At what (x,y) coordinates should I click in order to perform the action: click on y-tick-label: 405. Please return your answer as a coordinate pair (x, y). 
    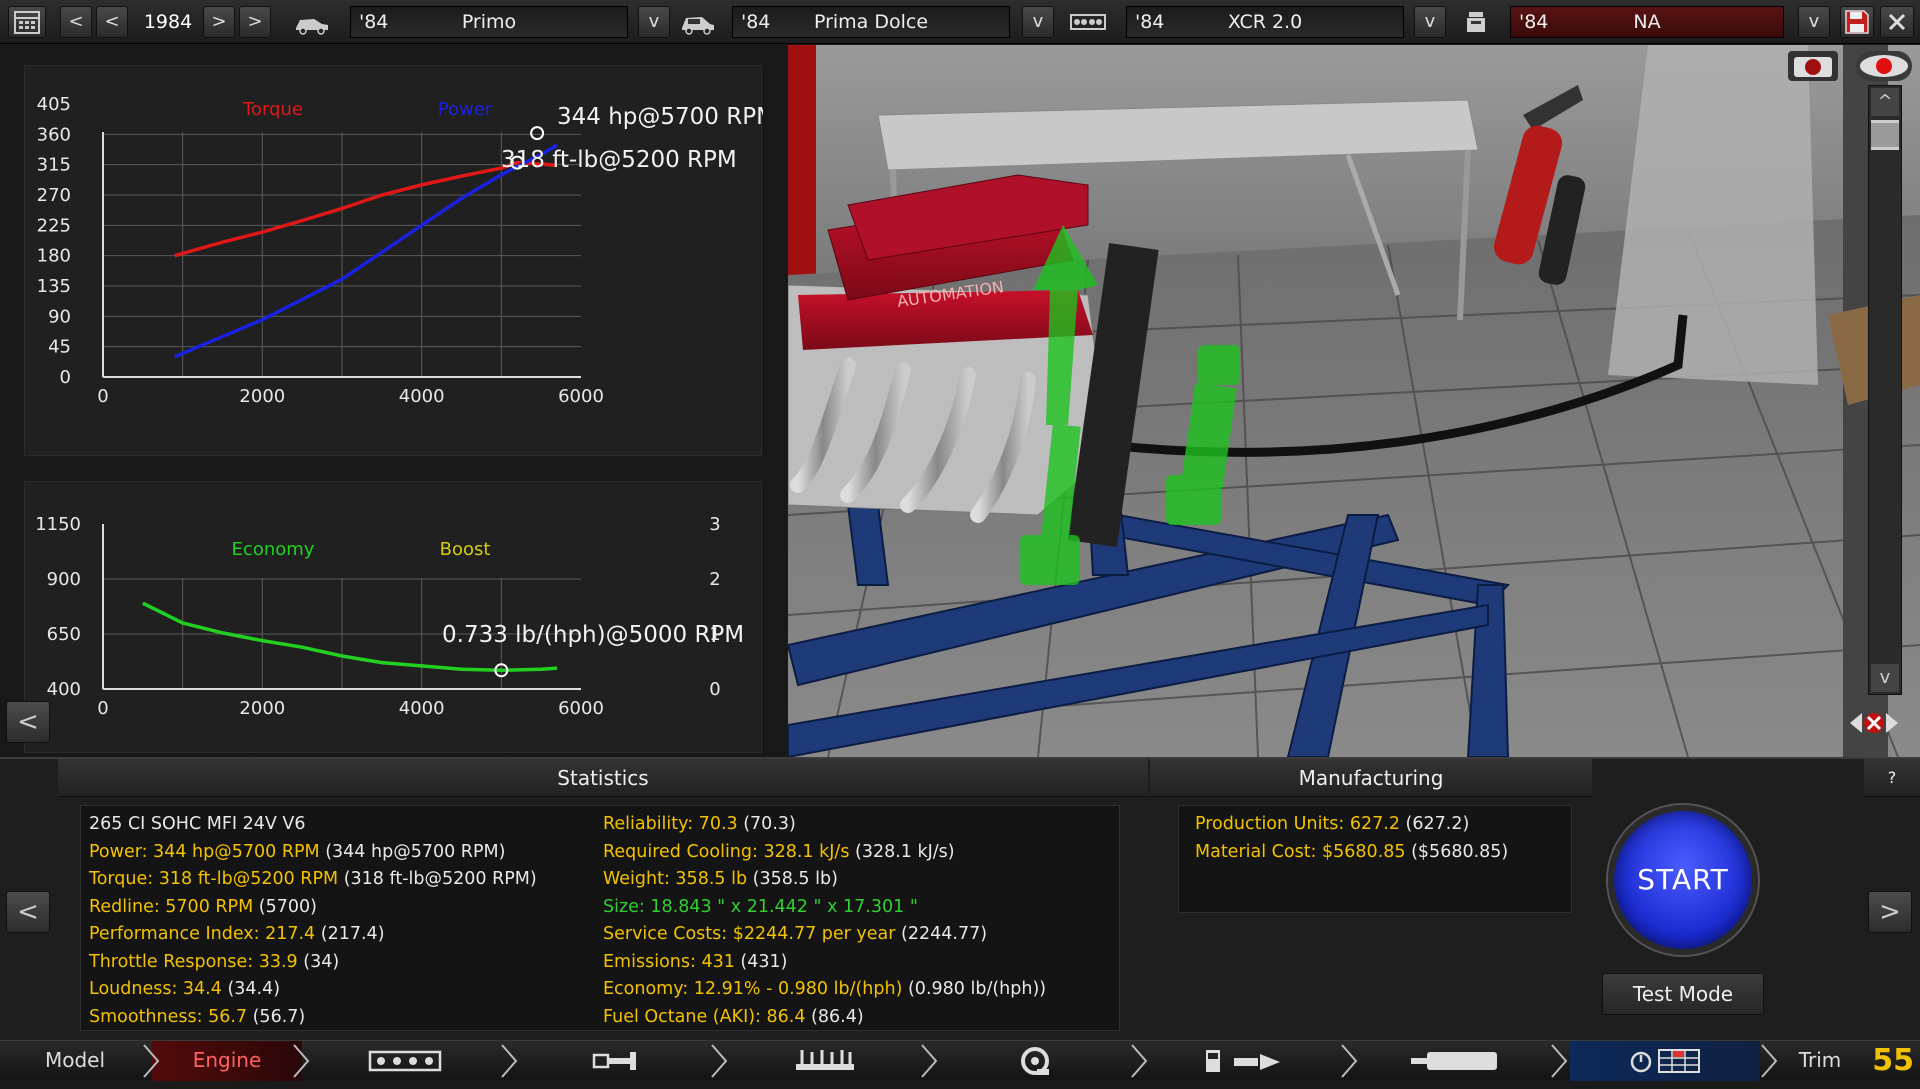
    Looking at the image, I should click on (54, 104).